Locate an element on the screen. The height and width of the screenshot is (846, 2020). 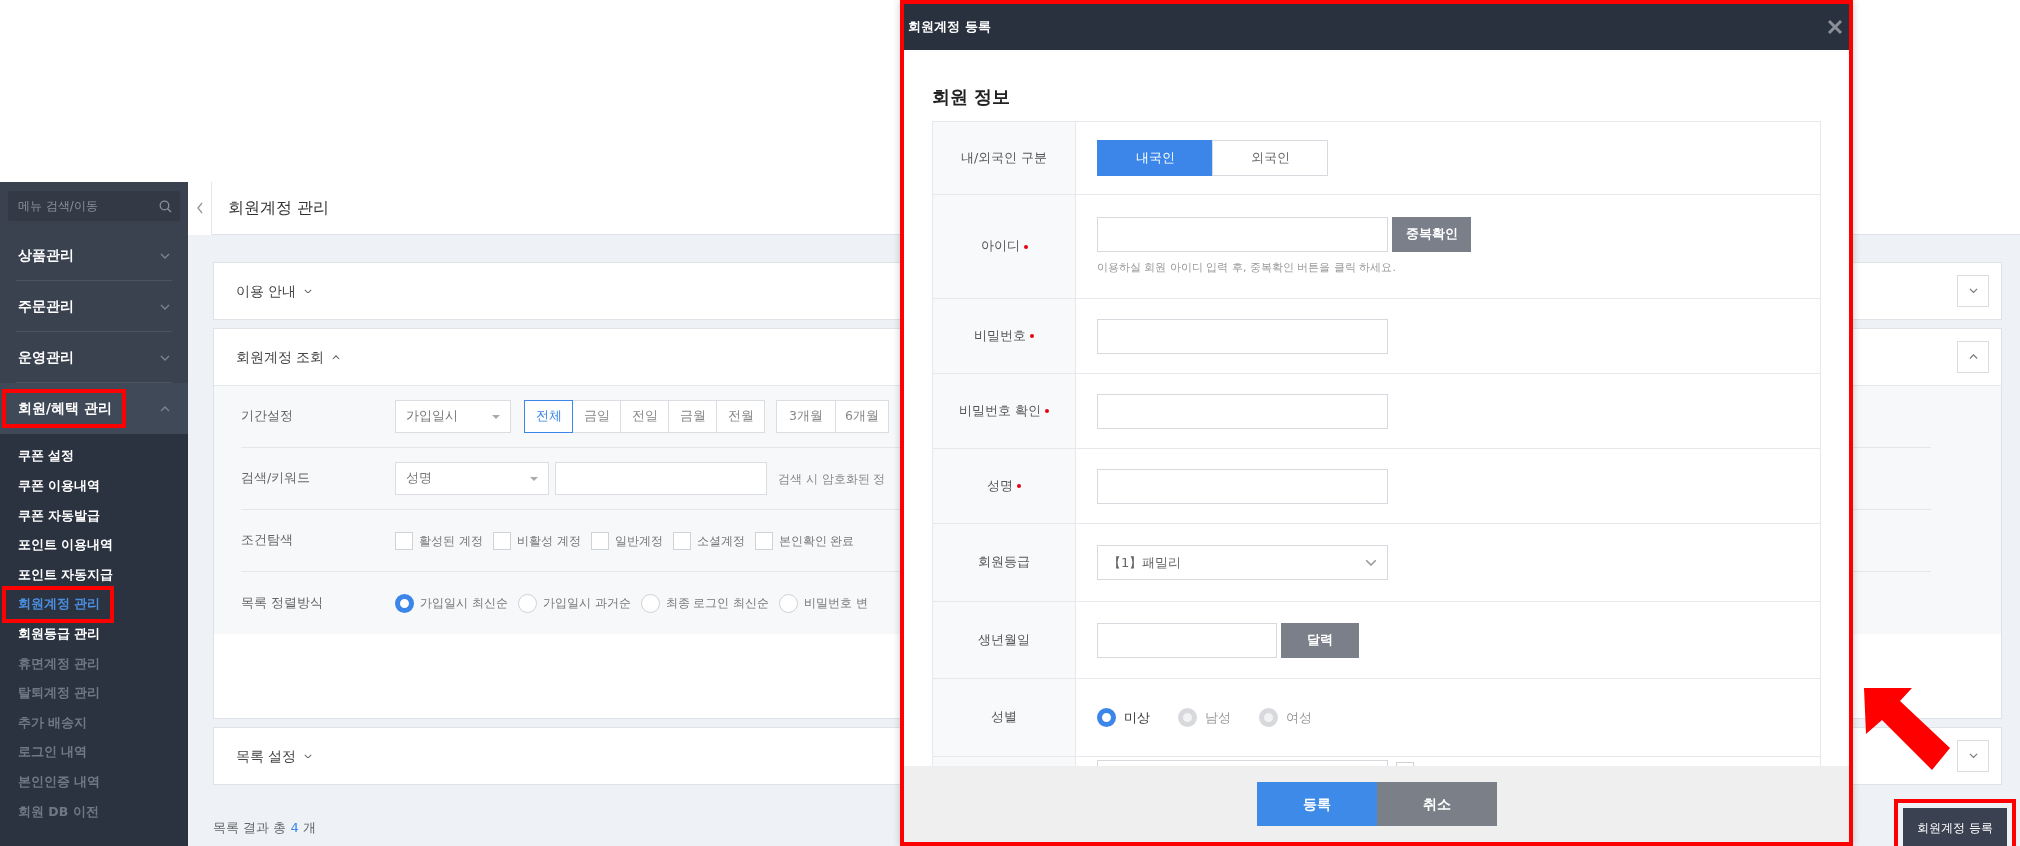
radio-label: 가입일시 최신순 is located at coordinates (464, 603).